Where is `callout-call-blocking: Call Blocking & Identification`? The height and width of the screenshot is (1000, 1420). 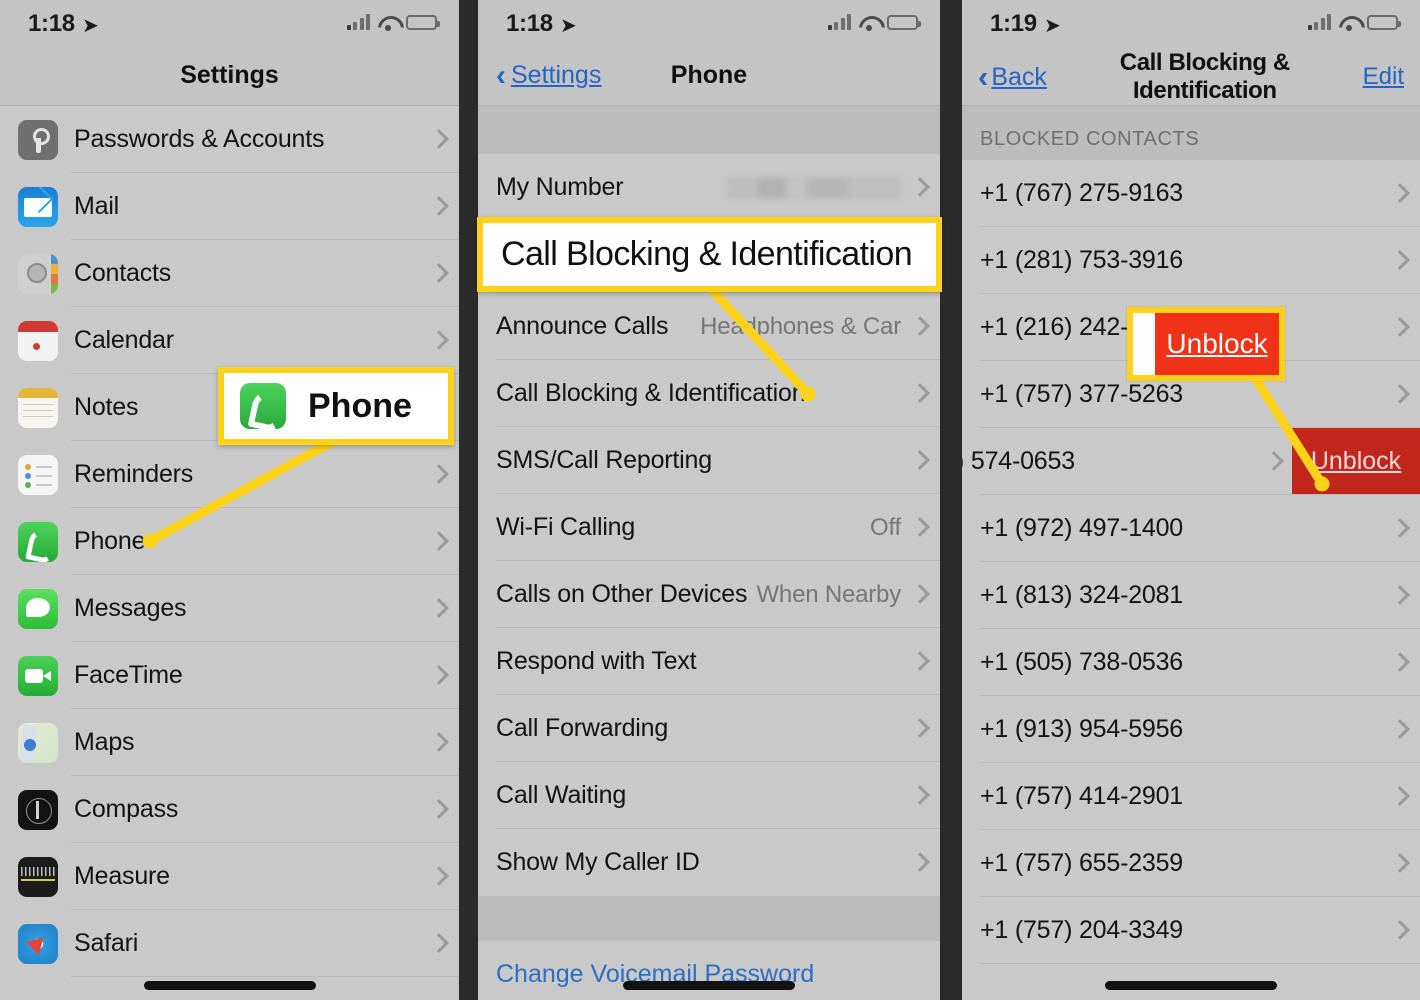 callout-call-blocking: Call Blocking & Identification is located at coordinates (709, 254).